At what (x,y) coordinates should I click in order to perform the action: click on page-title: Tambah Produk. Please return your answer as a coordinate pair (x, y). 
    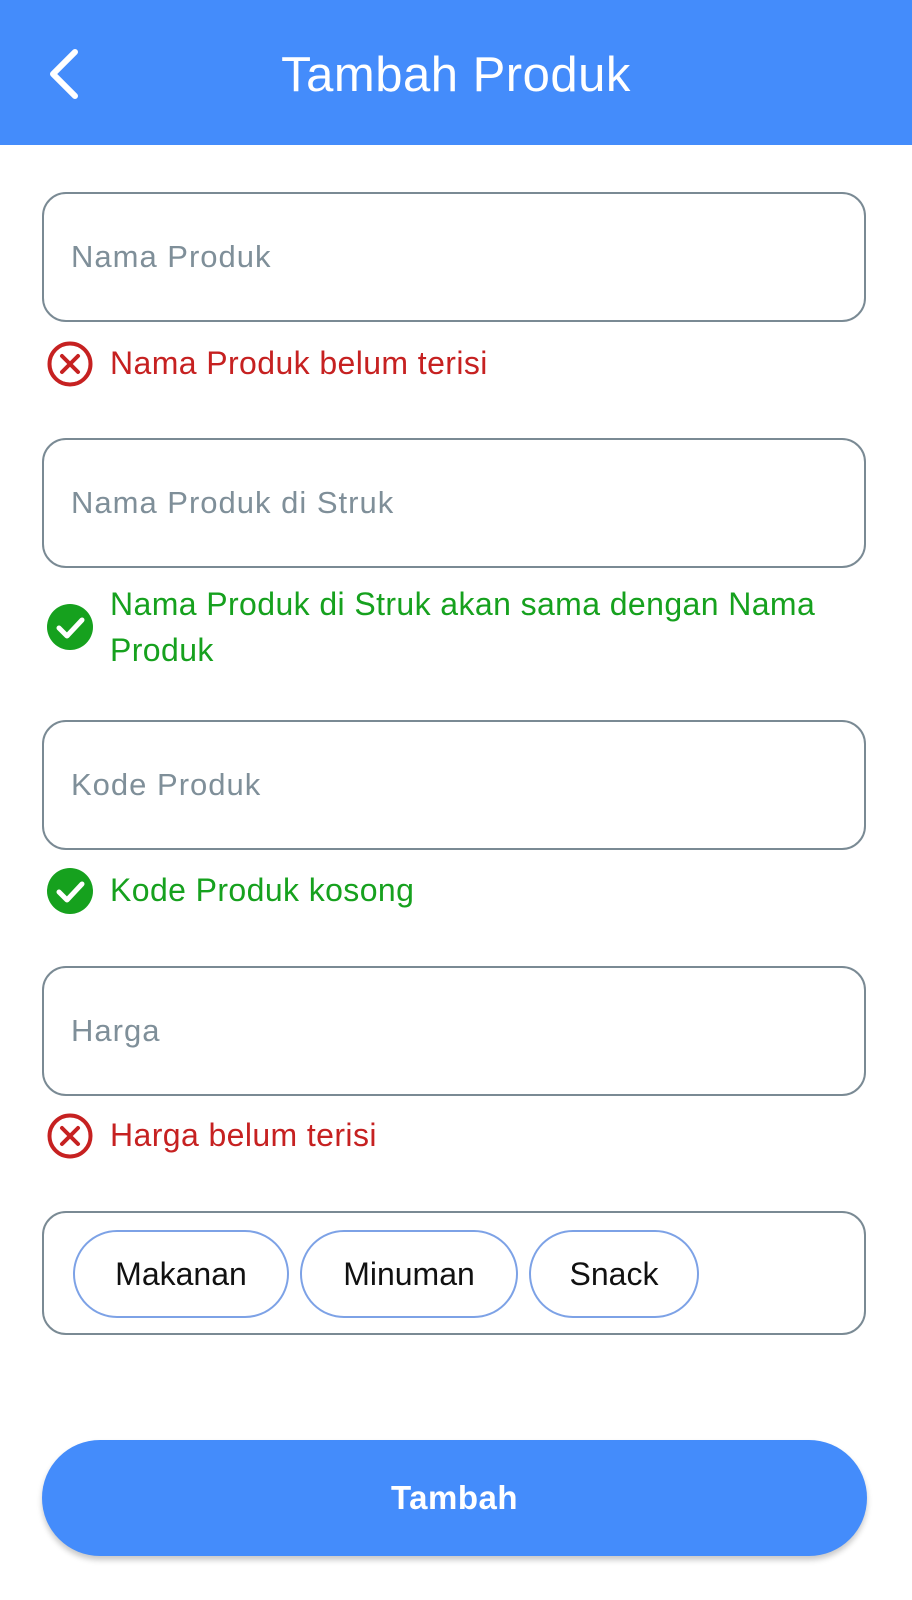
    Looking at the image, I should click on (456, 74).